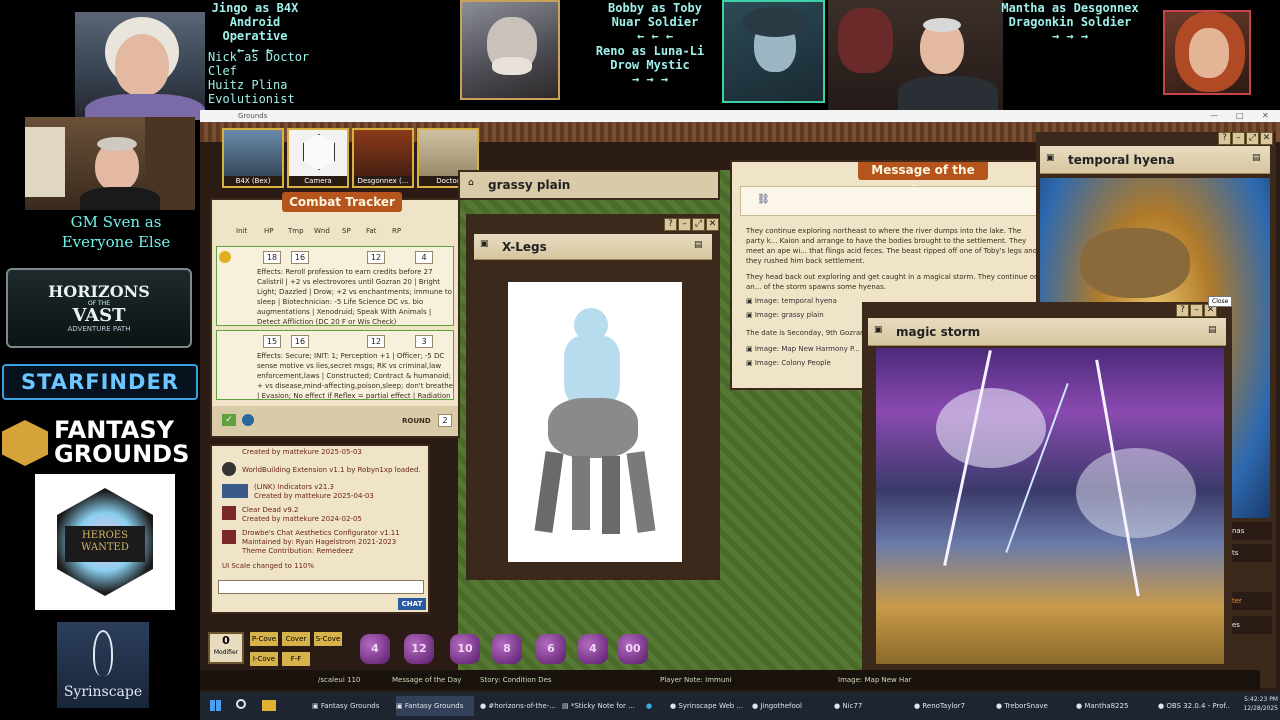 The width and height of the screenshot is (1280, 720). Describe the element at coordinates (791, 301) in the screenshot. I see `motd-link: ▣ Image: temporal hyena` at that location.